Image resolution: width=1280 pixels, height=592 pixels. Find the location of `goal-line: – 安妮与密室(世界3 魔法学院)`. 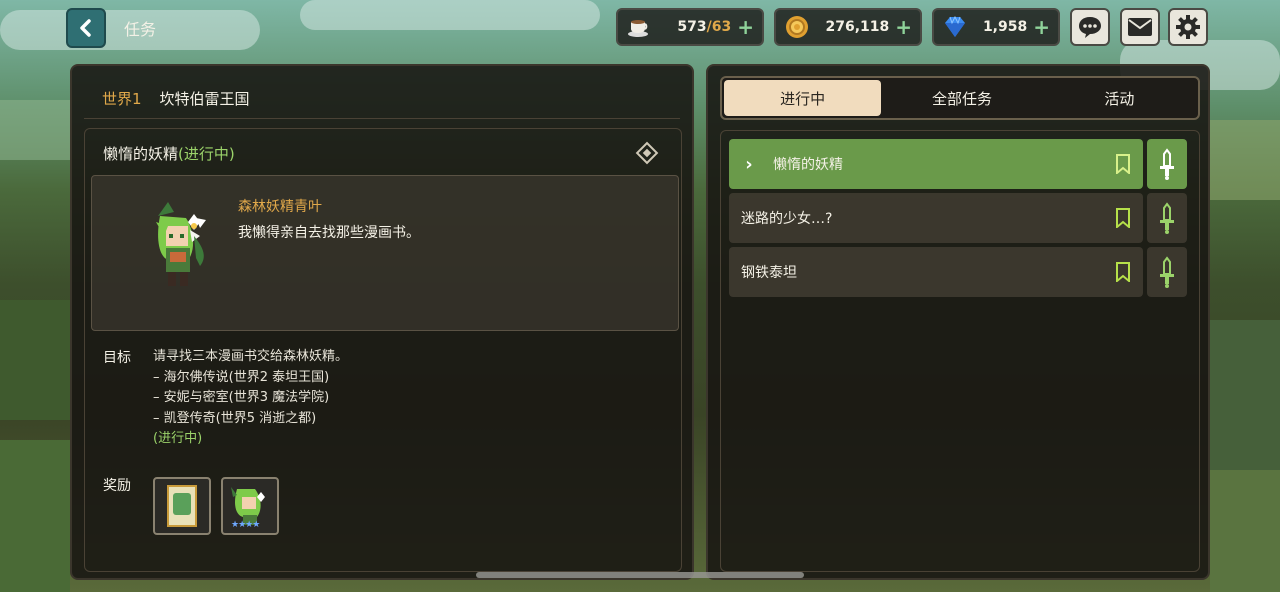

goal-line: – 安妮与密室(世界3 魔法学院) is located at coordinates (241, 397).